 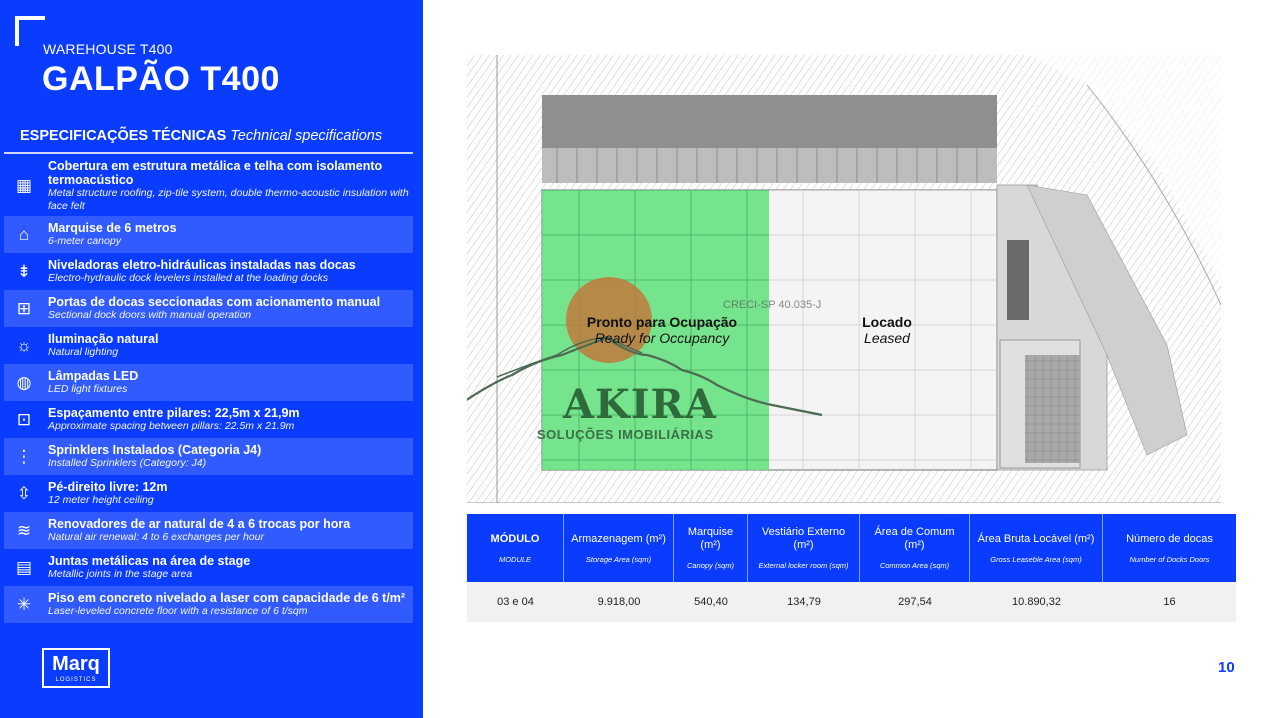 I want to click on divider, so click(x=208, y=153).